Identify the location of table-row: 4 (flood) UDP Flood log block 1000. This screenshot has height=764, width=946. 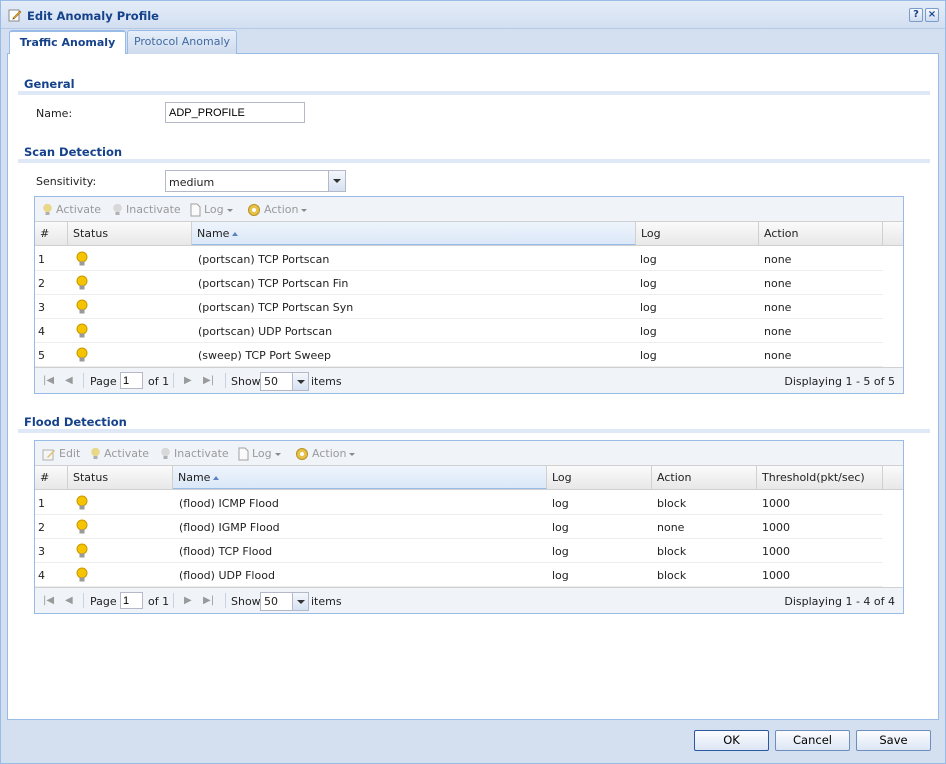
(459, 575).